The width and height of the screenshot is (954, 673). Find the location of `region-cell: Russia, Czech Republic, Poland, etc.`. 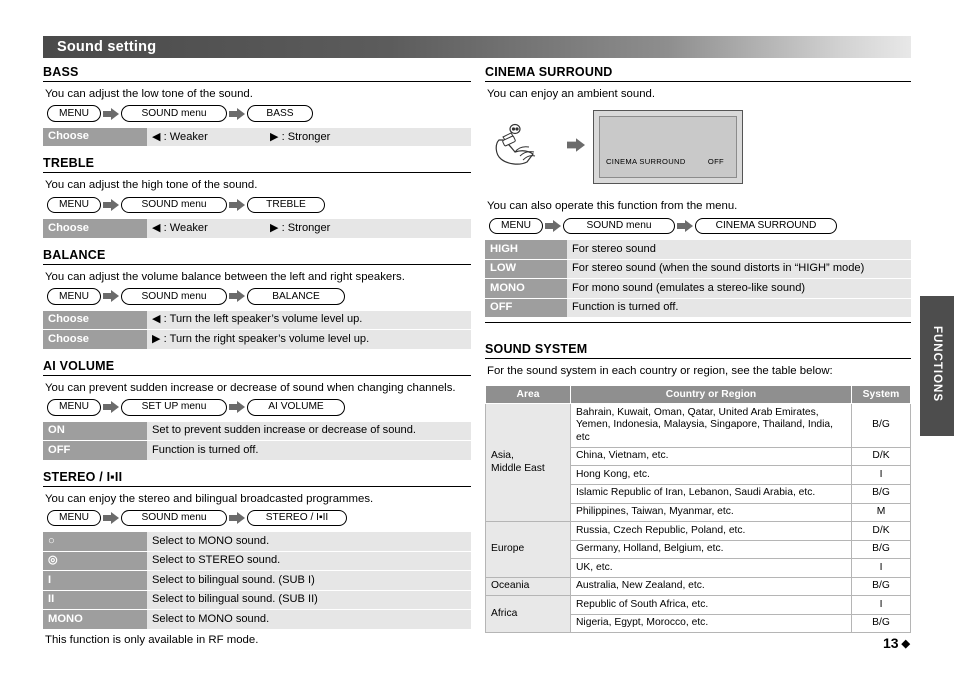

region-cell: Russia, Czech Republic, Poland, etc. is located at coordinates (711, 531).